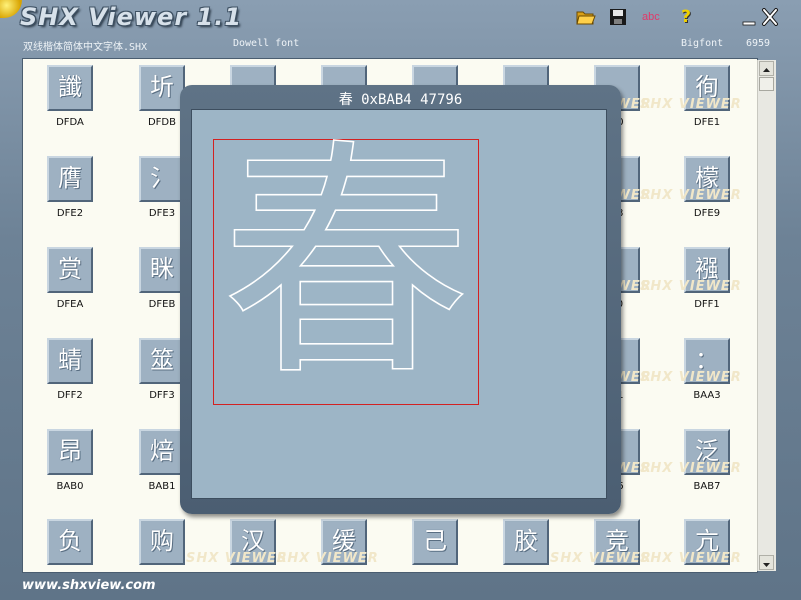  Describe the element at coordinates (707, 213) in the screenshot. I see `glyph-code-label: DFE9` at that location.